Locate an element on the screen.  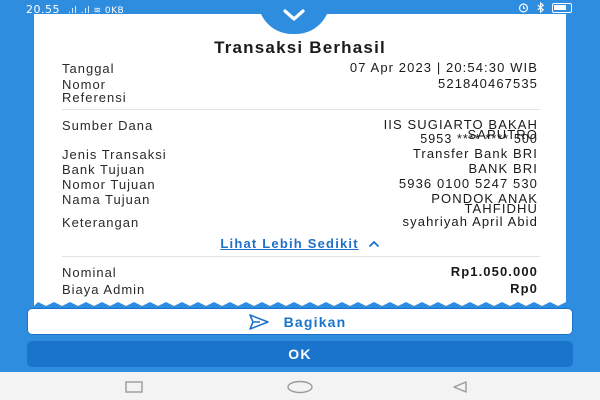
label-transaction-type: Jenis Transaksi is located at coordinates (114, 154).